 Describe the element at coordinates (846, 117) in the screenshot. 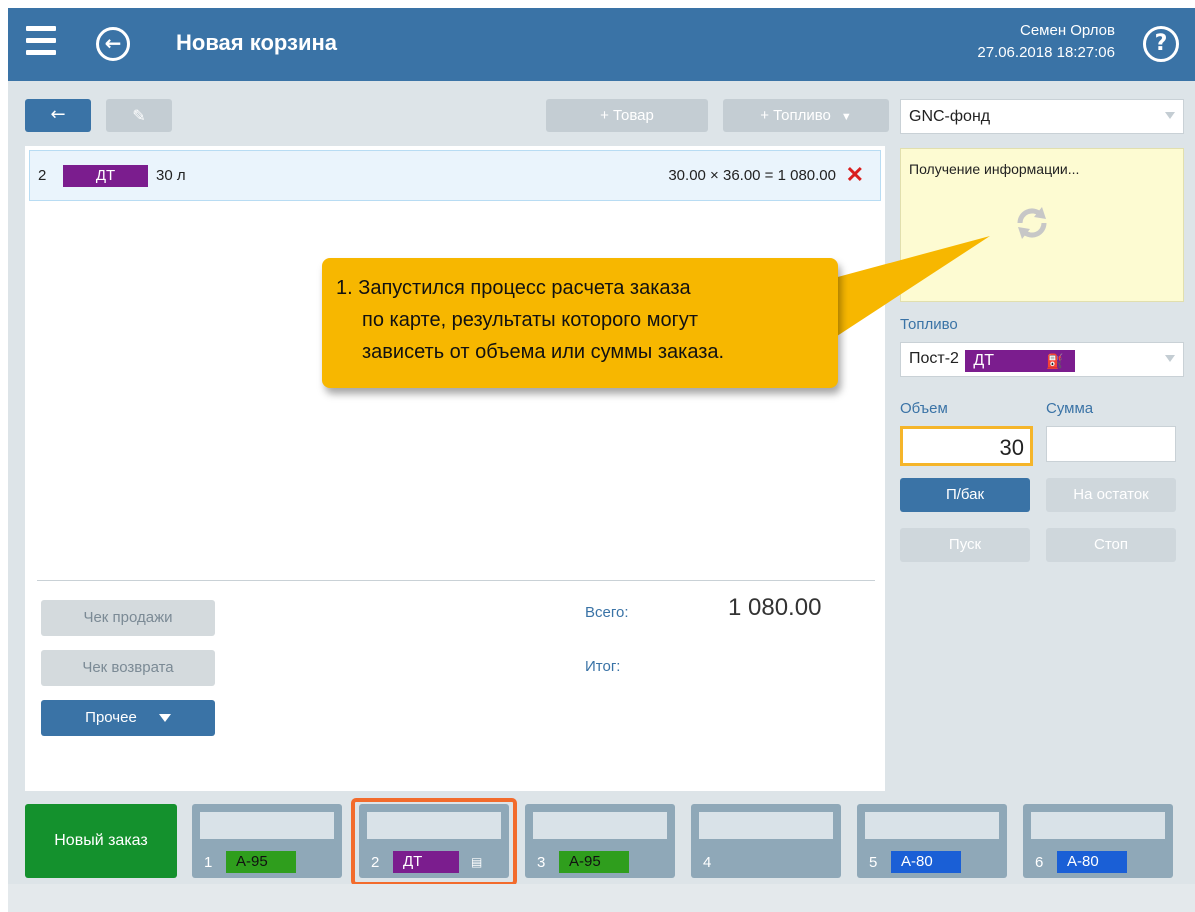

I see `chevron-down-icon: ▼` at that location.